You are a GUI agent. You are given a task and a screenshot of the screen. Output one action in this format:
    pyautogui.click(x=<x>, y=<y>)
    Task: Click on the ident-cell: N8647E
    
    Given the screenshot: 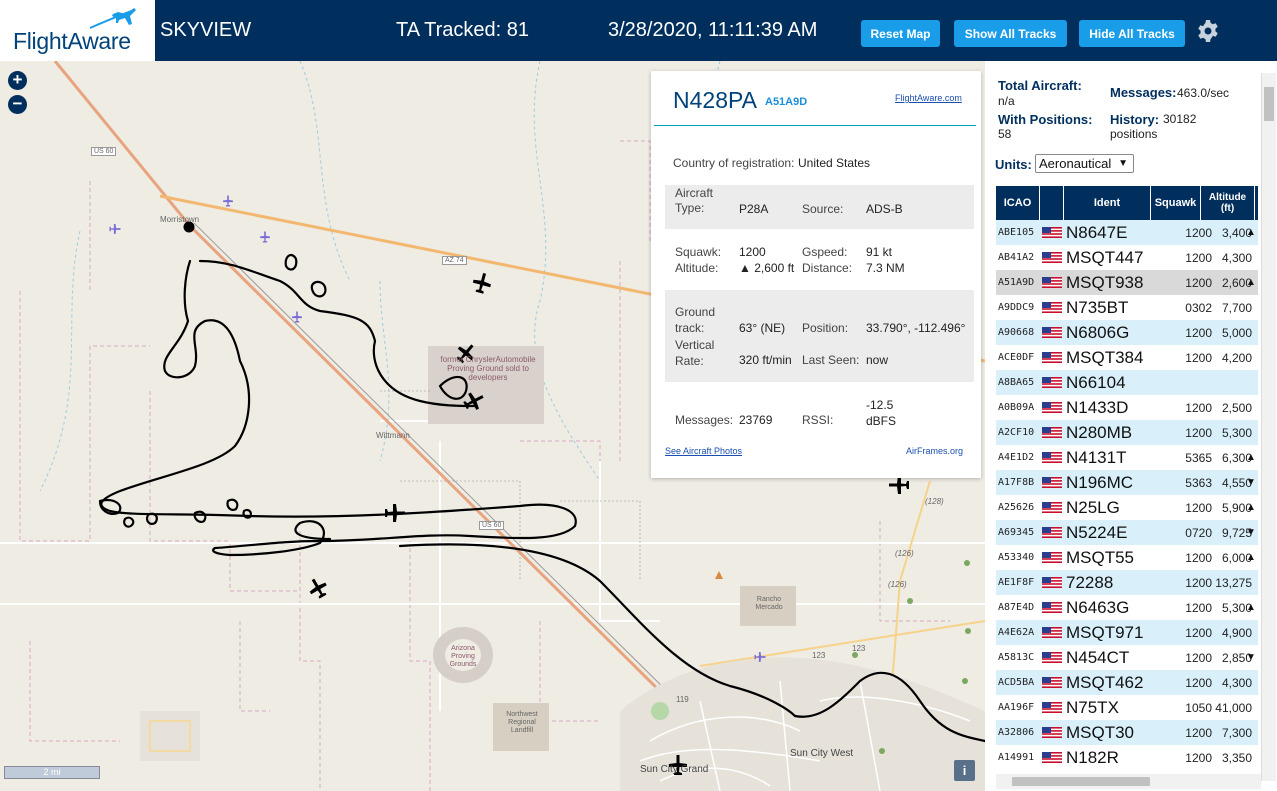 What is the action you would take?
    pyautogui.click(x=1097, y=232)
    